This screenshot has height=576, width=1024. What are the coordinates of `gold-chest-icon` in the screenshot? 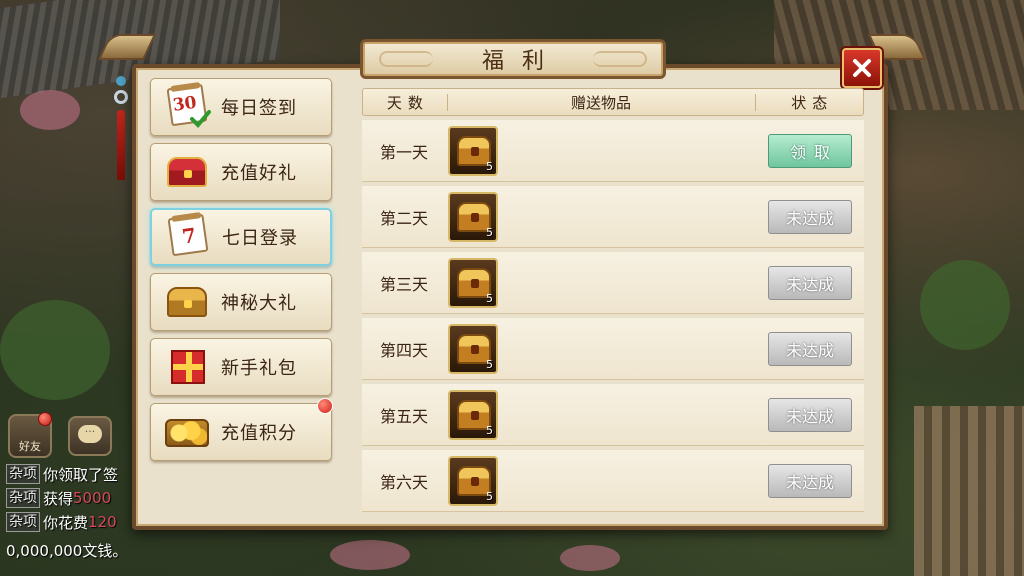 It's located at (187, 302).